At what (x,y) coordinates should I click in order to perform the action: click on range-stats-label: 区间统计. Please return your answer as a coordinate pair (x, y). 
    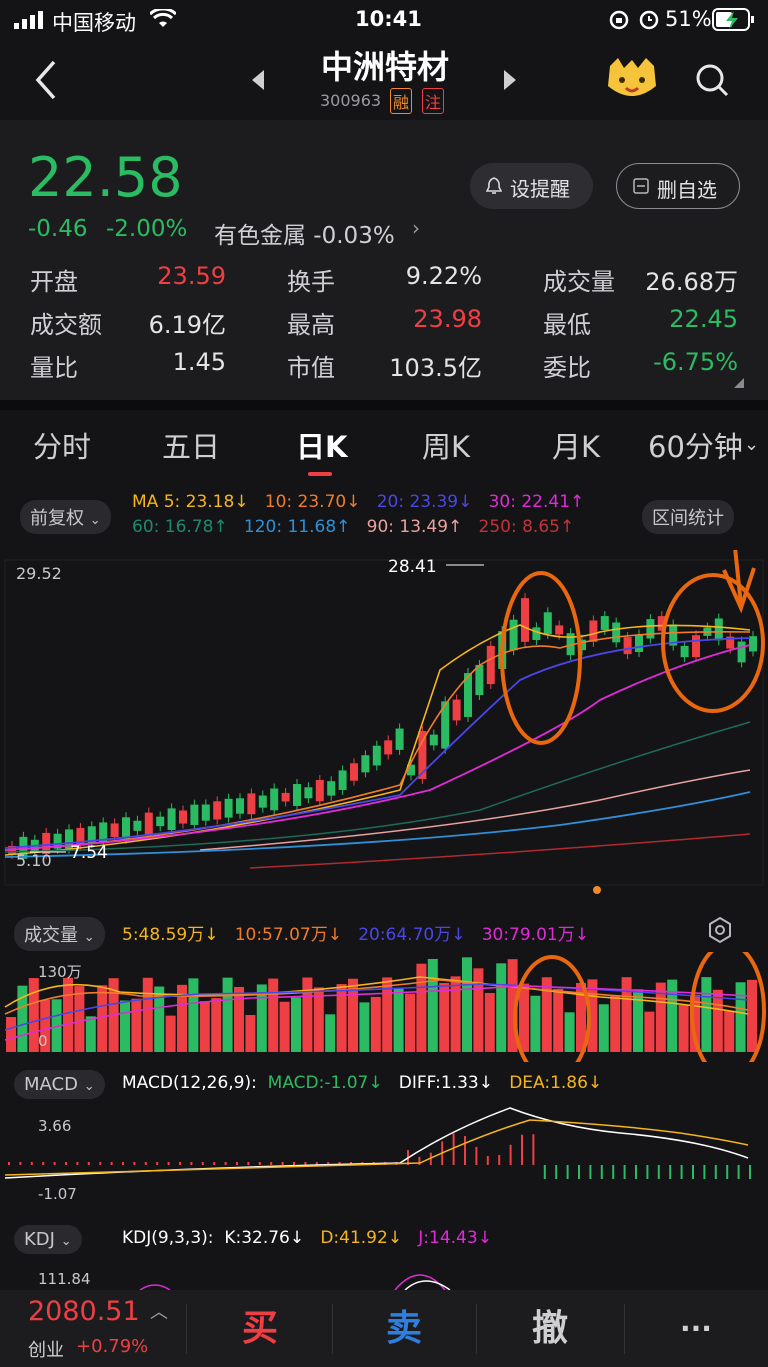
    Looking at the image, I should click on (688, 518).